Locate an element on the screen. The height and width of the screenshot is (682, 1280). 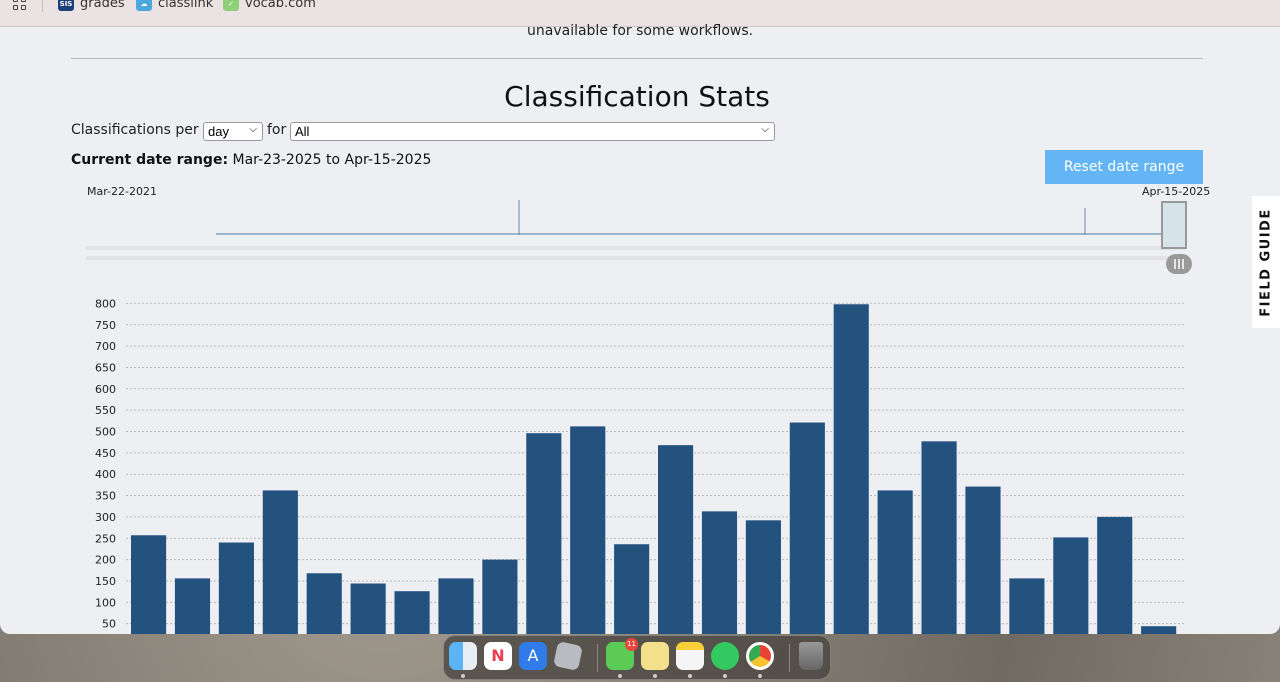
y-tick-label: 400 is located at coordinates (105, 474).